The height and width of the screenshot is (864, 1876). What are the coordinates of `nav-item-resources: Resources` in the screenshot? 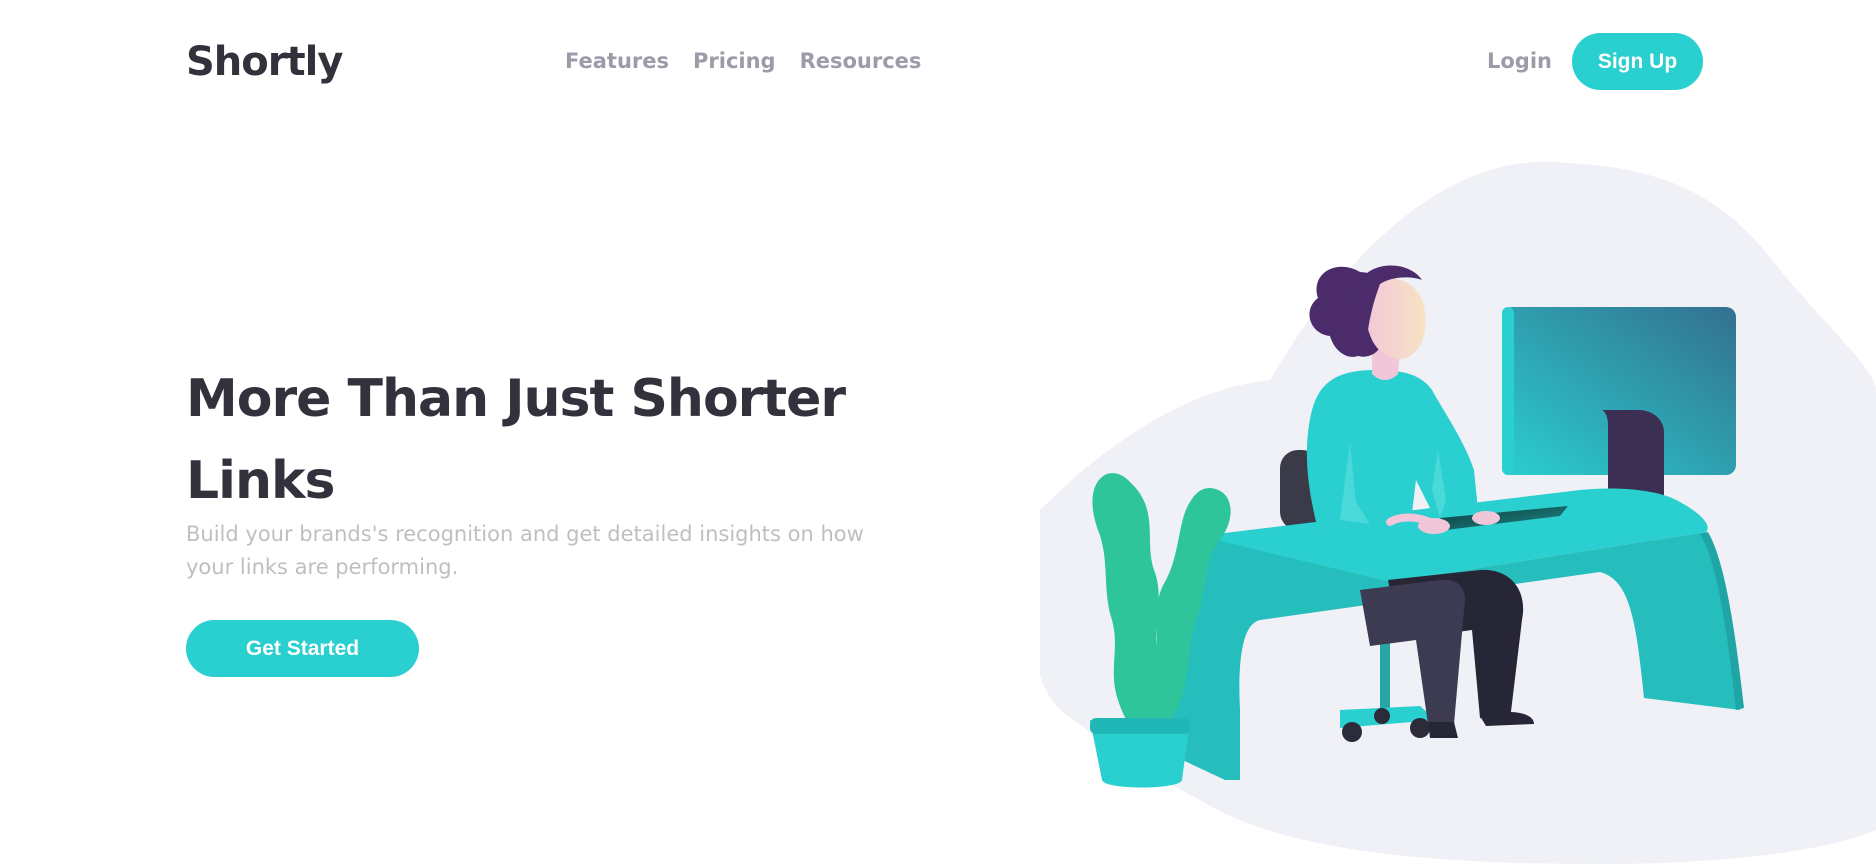 It's located at (861, 61).